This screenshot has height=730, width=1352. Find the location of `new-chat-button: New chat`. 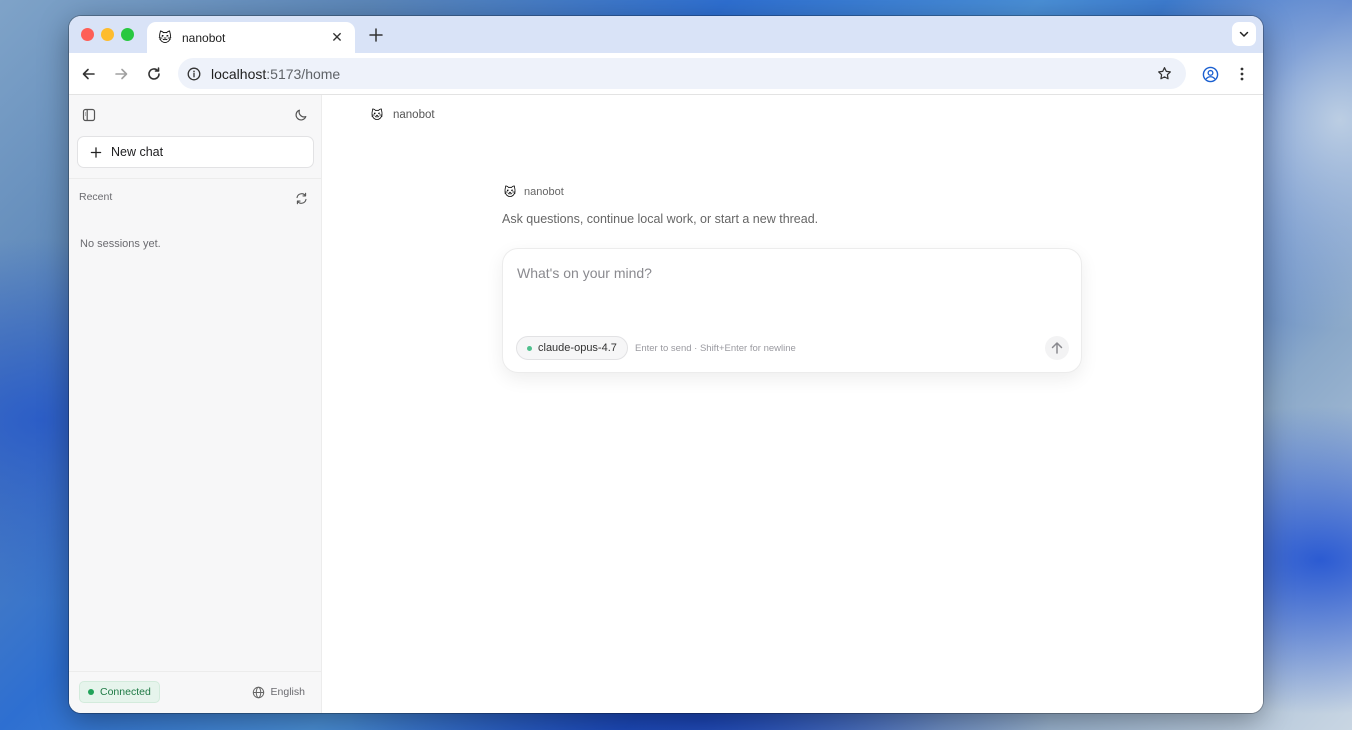

new-chat-button: New chat is located at coordinates (195, 152).